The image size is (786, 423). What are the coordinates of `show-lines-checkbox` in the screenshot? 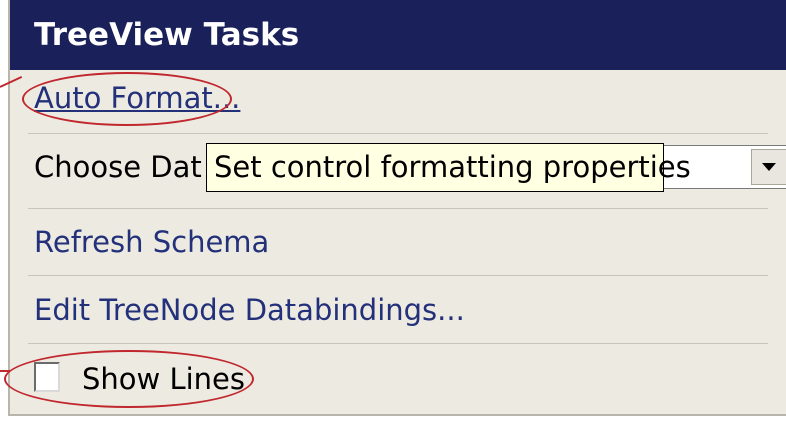 It's located at (47, 377).